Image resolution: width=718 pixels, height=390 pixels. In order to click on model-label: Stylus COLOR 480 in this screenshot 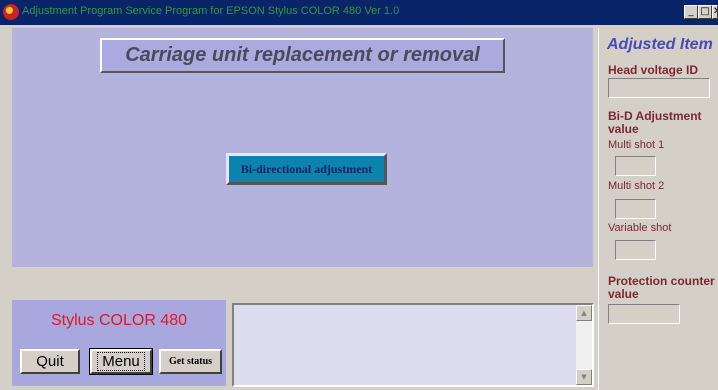, I will do `click(119, 320)`.